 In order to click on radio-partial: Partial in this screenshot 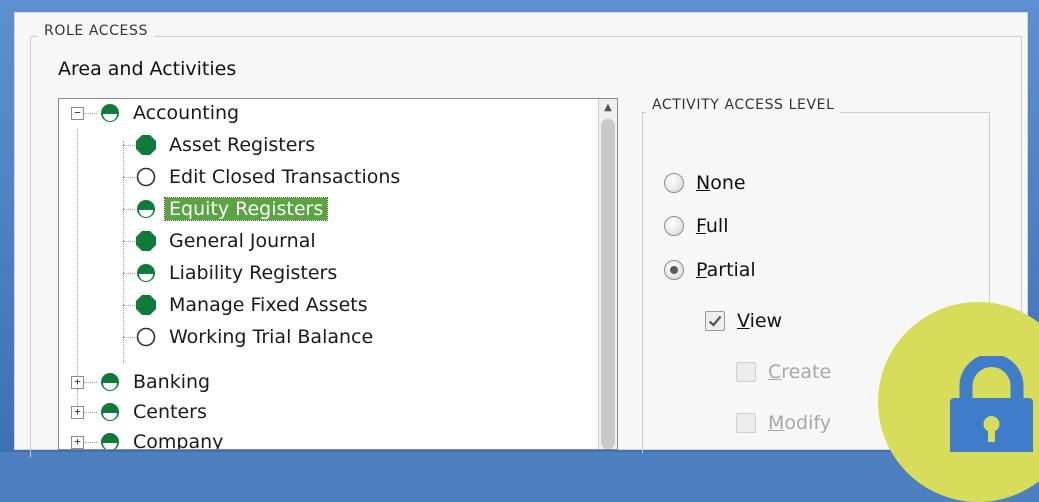, I will do `click(710, 270)`.